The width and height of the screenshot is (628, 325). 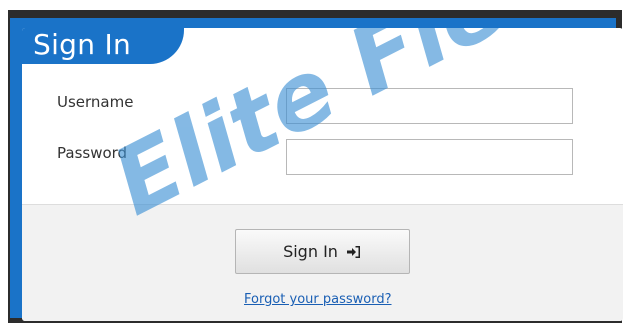 What do you see at coordinates (16, 168) in the screenshot?
I see `panel-accent-left` at bounding box center [16, 168].